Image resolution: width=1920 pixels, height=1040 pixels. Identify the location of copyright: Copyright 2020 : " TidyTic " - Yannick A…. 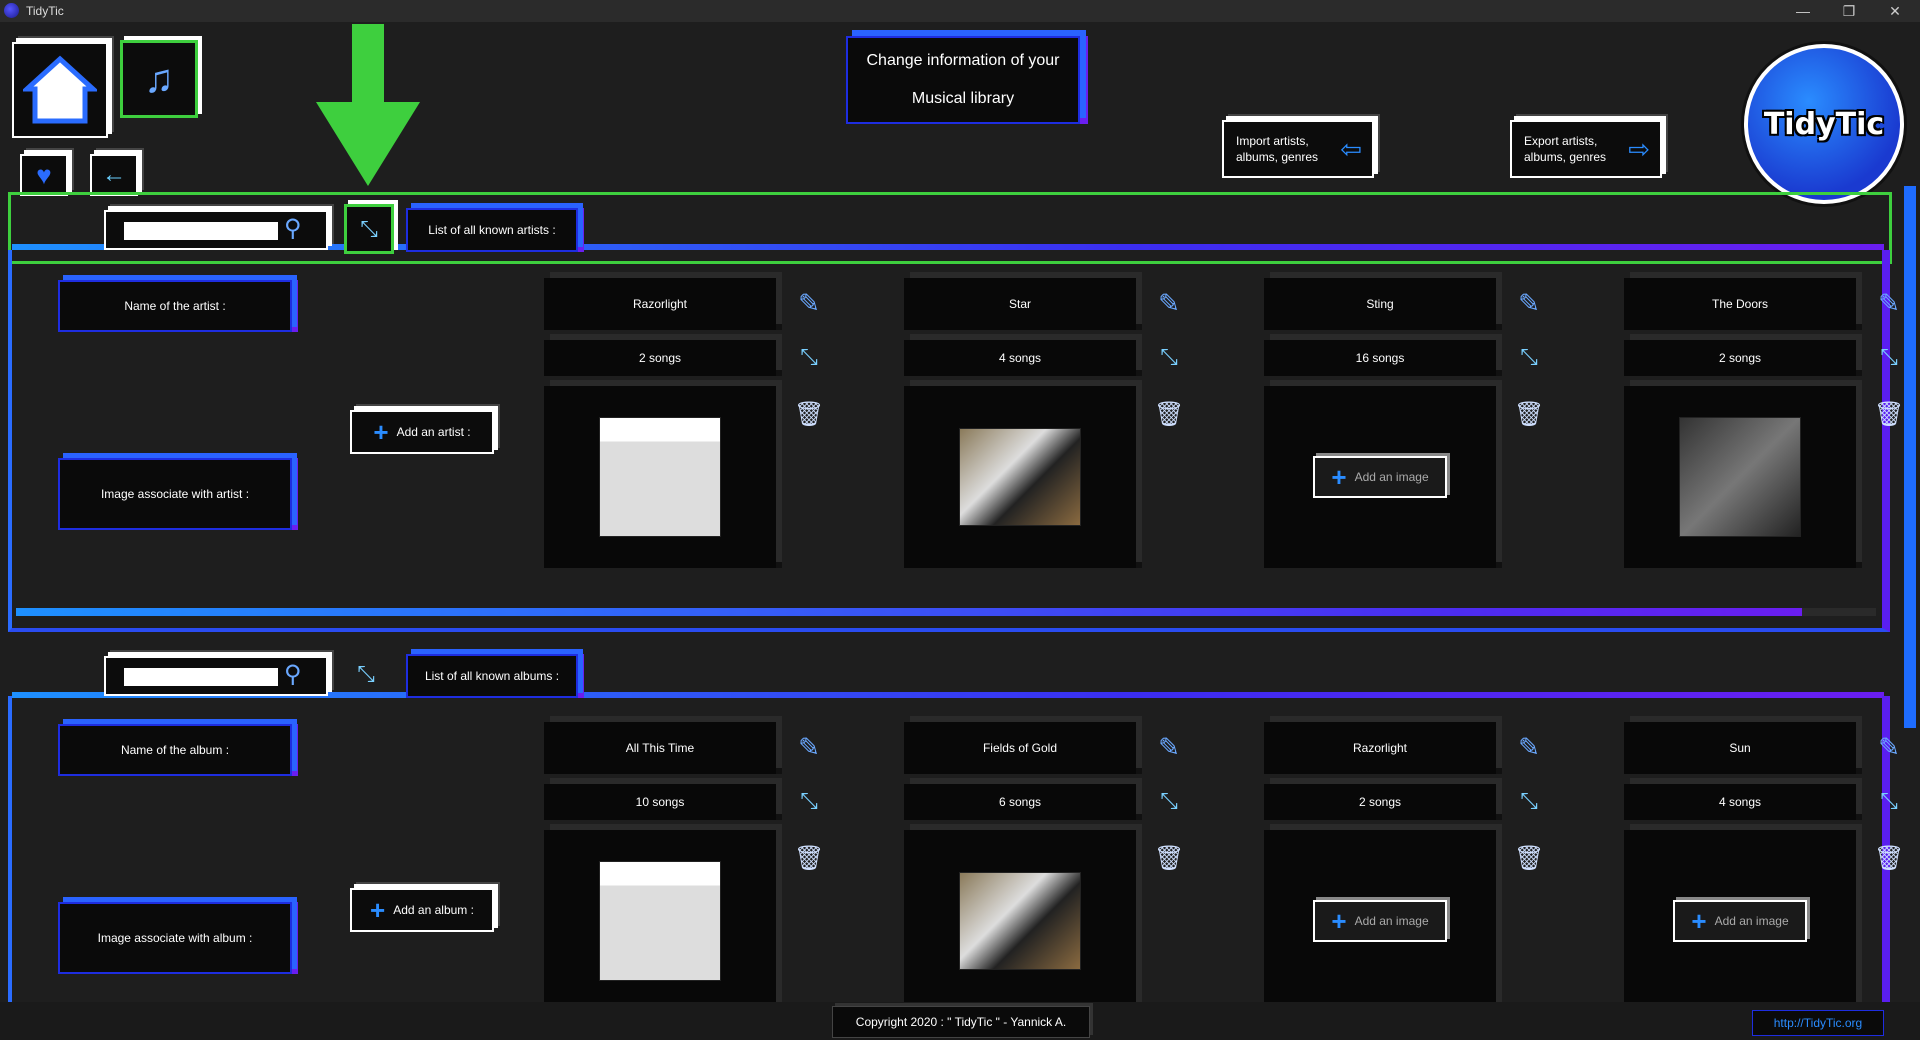
(961, 1022).